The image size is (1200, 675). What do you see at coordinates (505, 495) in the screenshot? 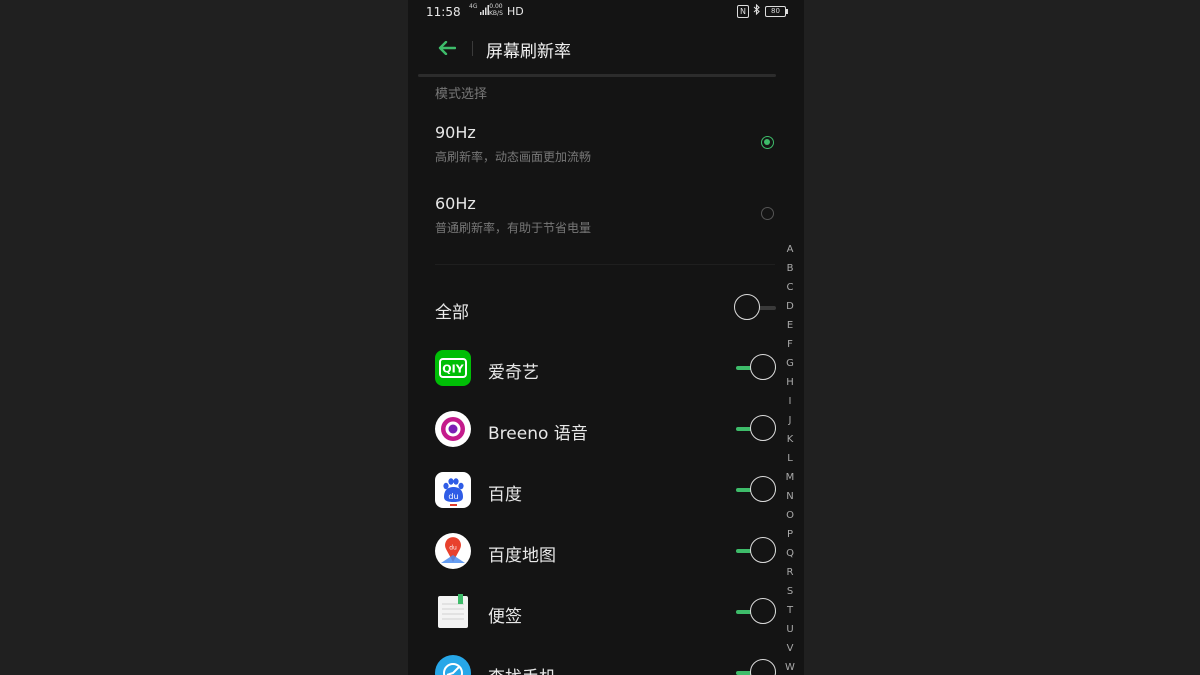
I see `app-label: 百度` at bounding box center [505, 495].